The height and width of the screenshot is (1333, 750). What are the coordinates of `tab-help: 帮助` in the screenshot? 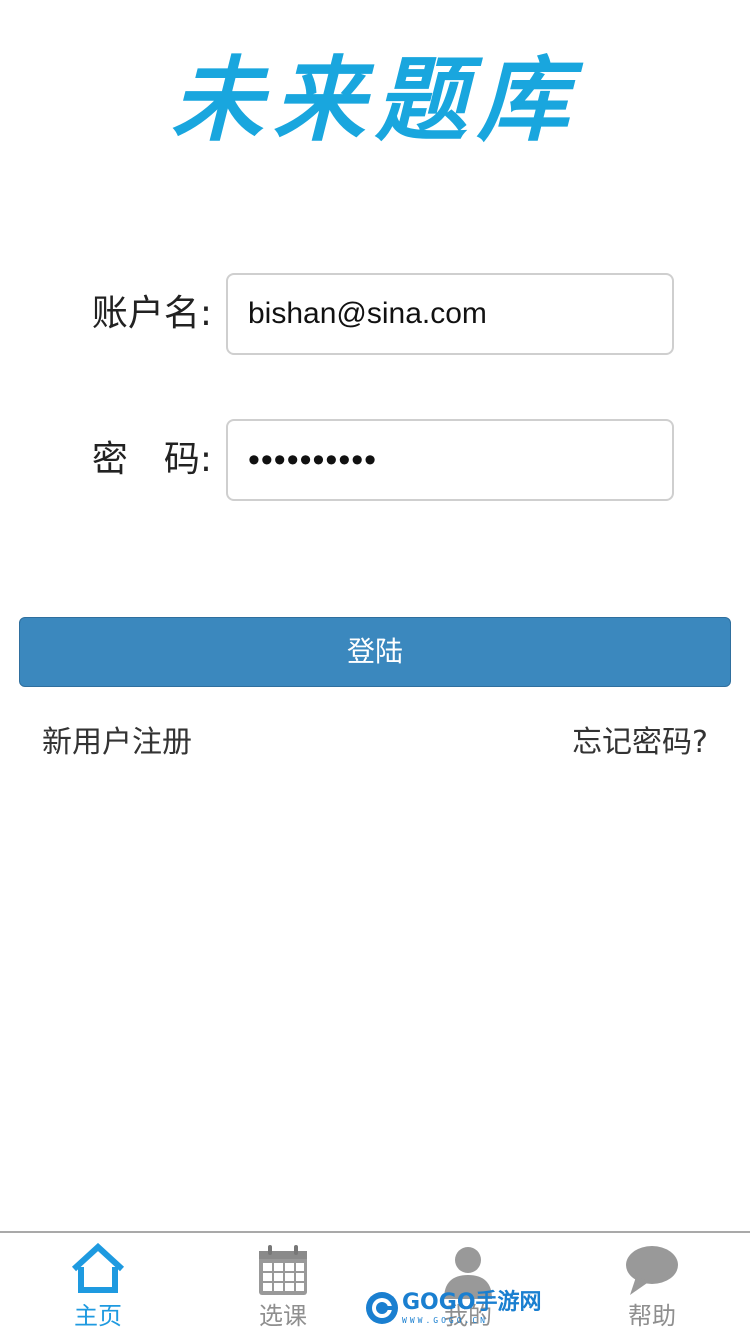 It's located at (652, 1283).